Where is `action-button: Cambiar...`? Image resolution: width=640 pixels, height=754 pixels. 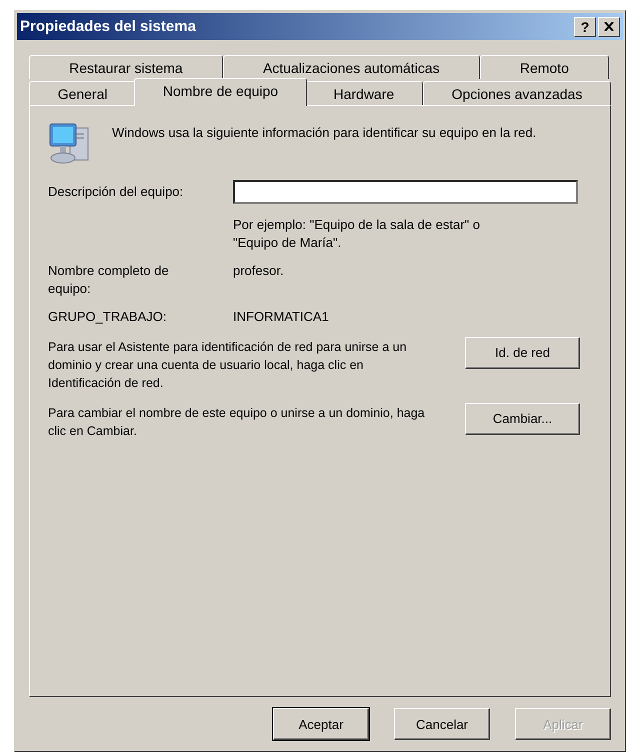 action-button: Cambiar... is located at coordinates (522, 419).